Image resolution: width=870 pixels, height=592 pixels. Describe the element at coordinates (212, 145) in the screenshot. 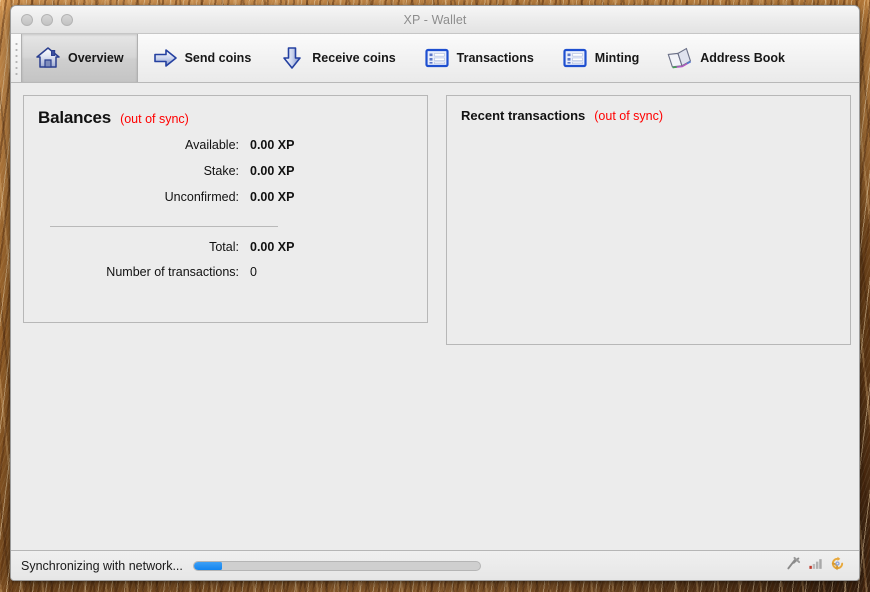

I see `balance-label-available: Available:` at that location.